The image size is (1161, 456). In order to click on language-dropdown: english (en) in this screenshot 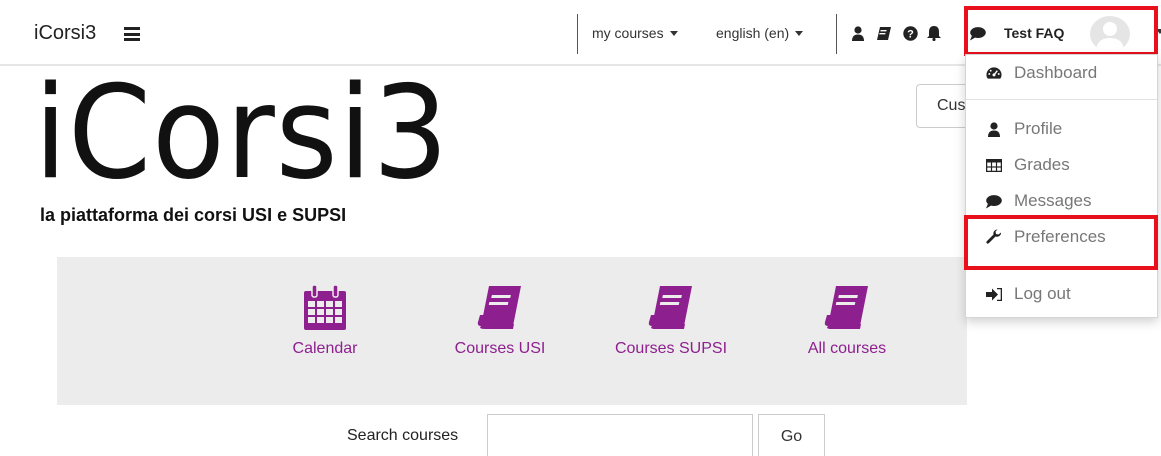, I will do `click(760, 33)`.